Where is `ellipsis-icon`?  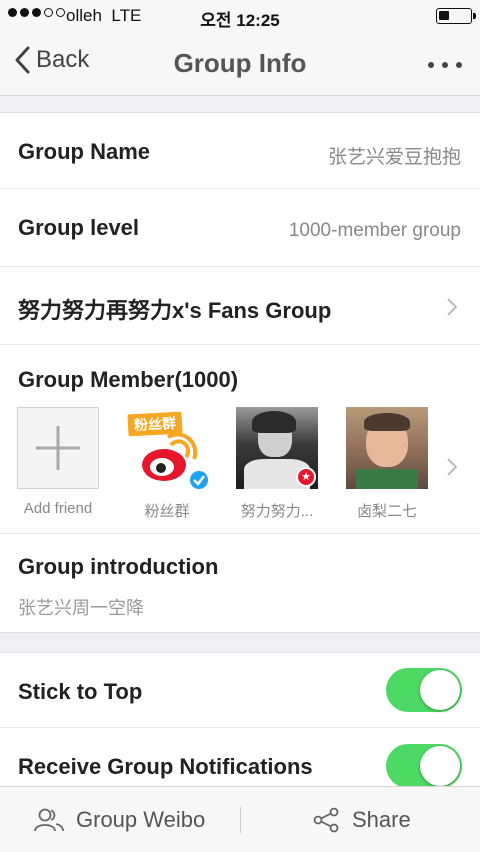 ellipsis-icon is located at coordinates (431, 65).